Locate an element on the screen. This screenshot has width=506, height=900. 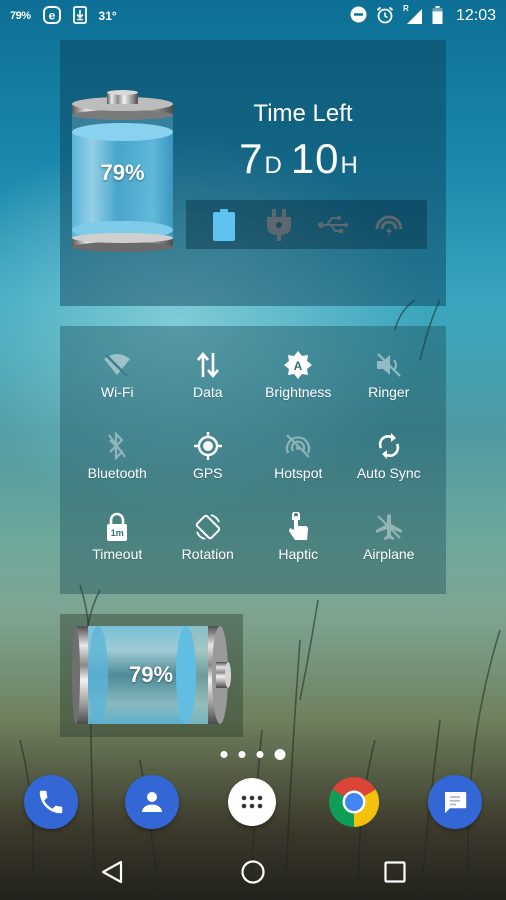
page-dot-4-current is located at coordinates (279, 754).